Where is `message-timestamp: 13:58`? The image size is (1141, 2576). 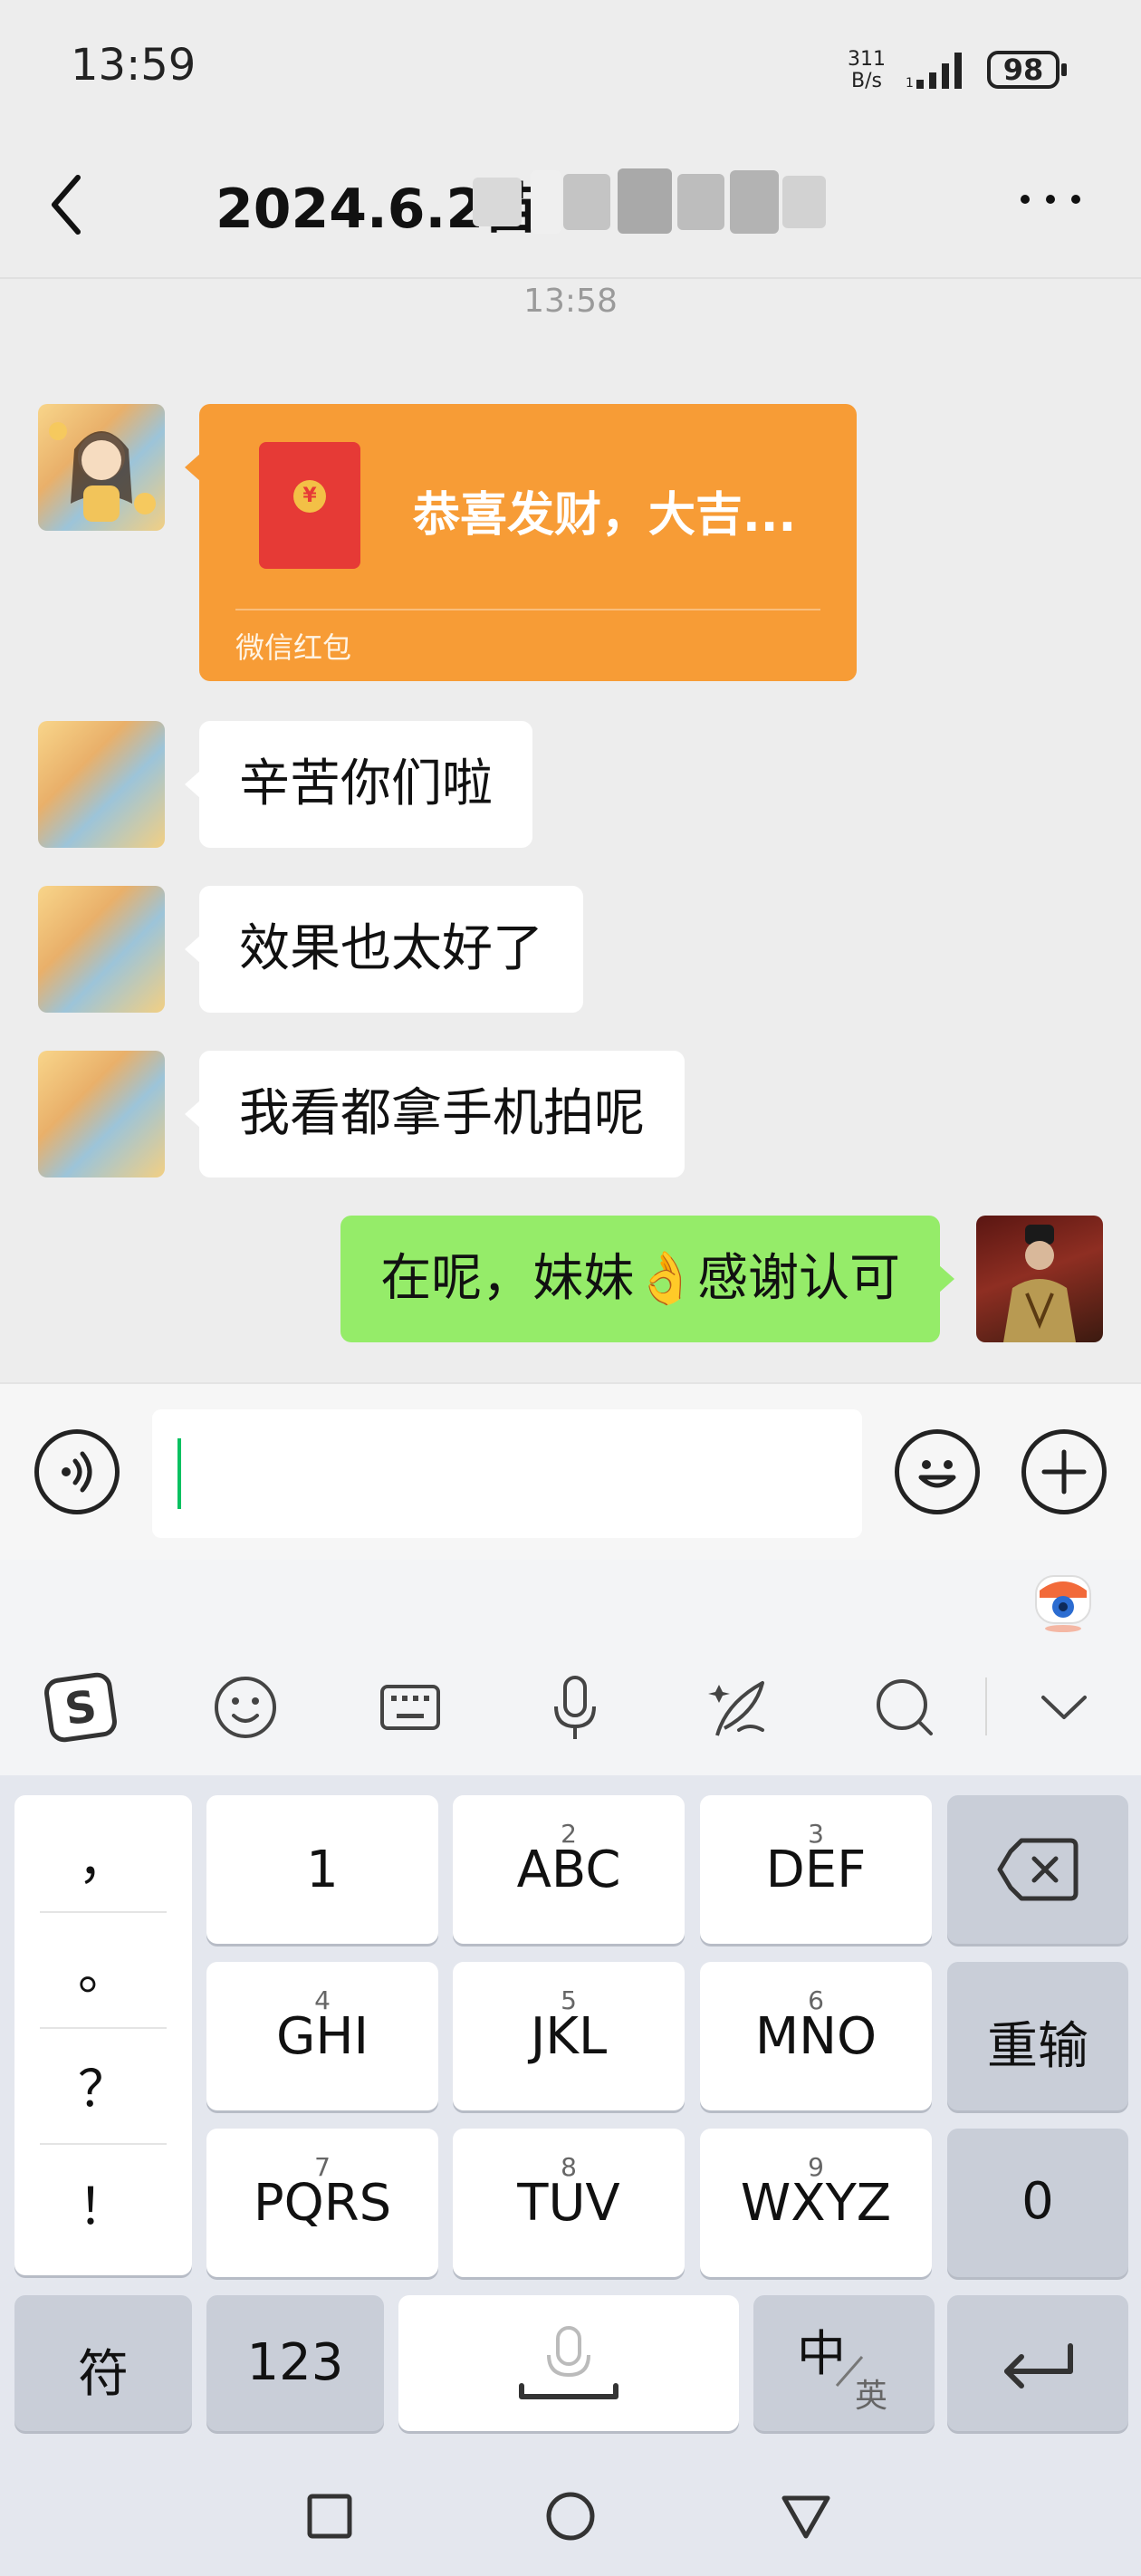 message-timestamp: 13:58 is located at coordinates (570, 301).